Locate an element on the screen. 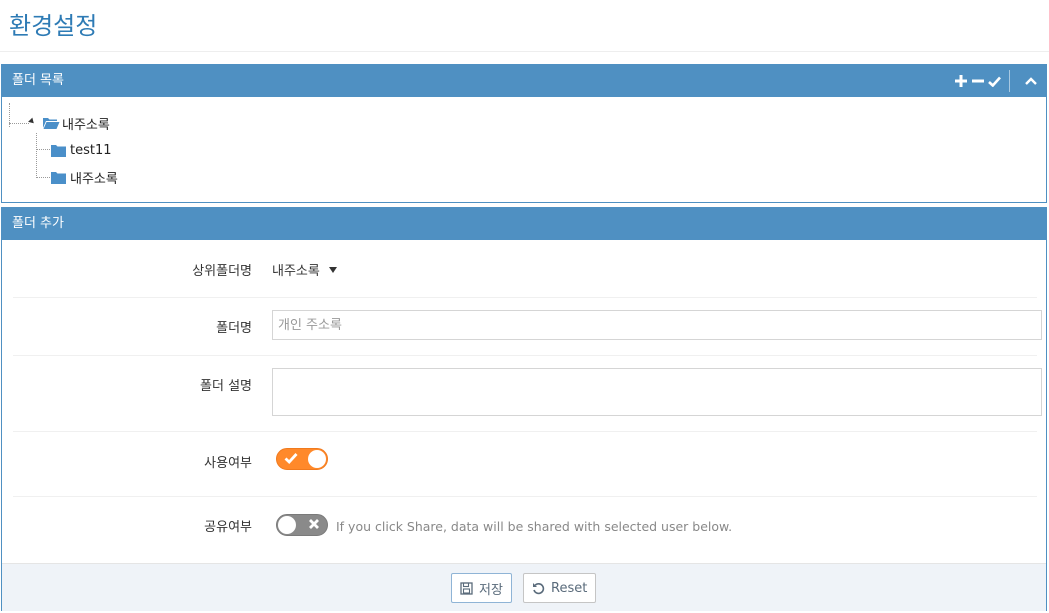 The width and height of the screenshot is (1049, 613). tree-node-child: test11 is located at coordinates (81, 150).